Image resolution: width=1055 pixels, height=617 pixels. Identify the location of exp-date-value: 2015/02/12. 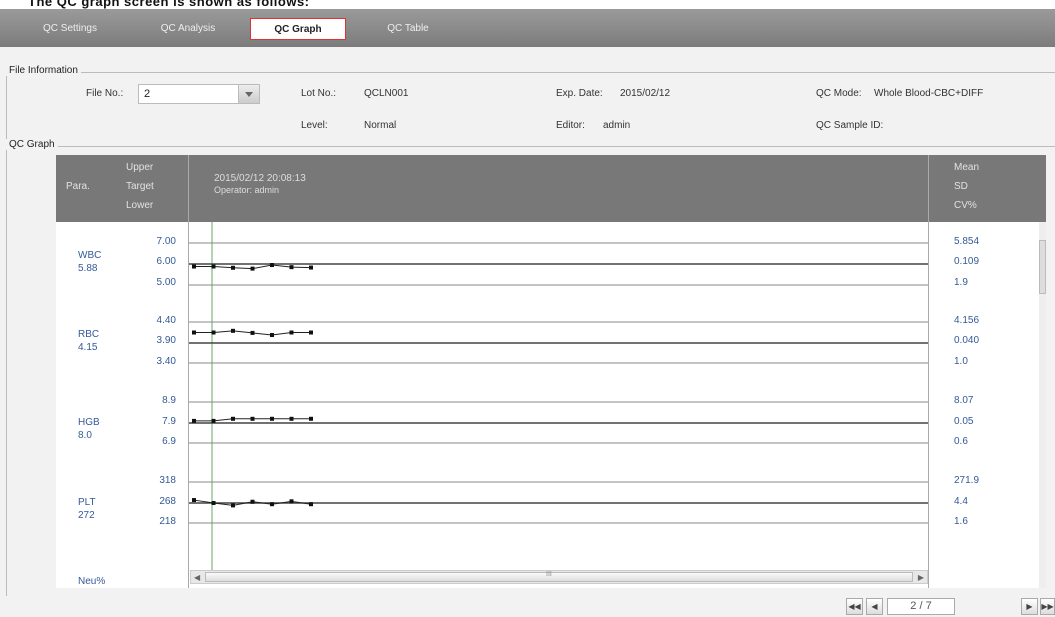
(645, 93).